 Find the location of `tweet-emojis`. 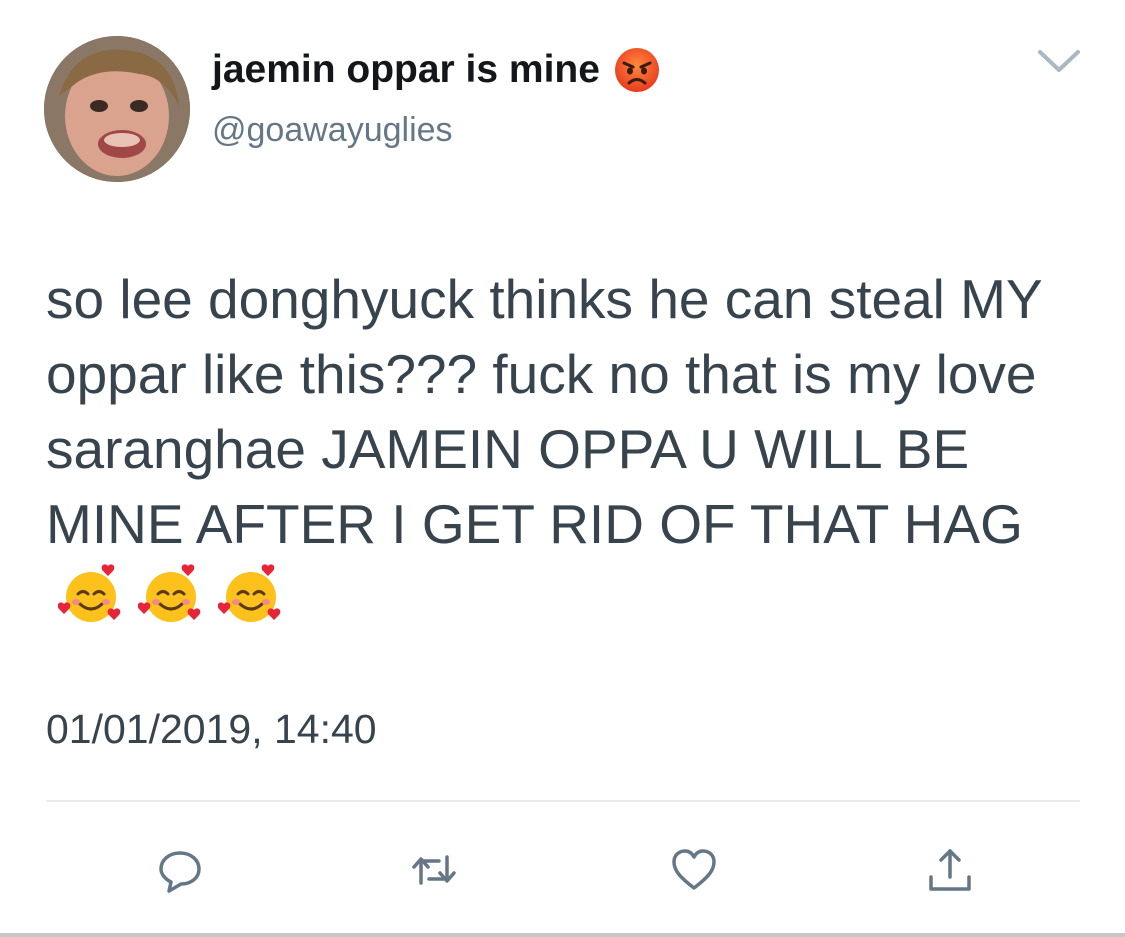

tweet-emojis is located at coordinates (178, 595).